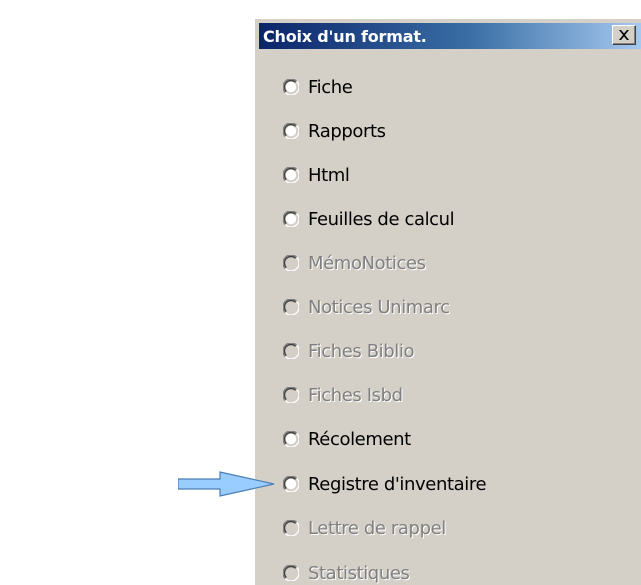  What do you see at coordinates (450, 36) in the screenshot?
I see `title-bar: Choix d'un format.` at bounding box center [450, 36].